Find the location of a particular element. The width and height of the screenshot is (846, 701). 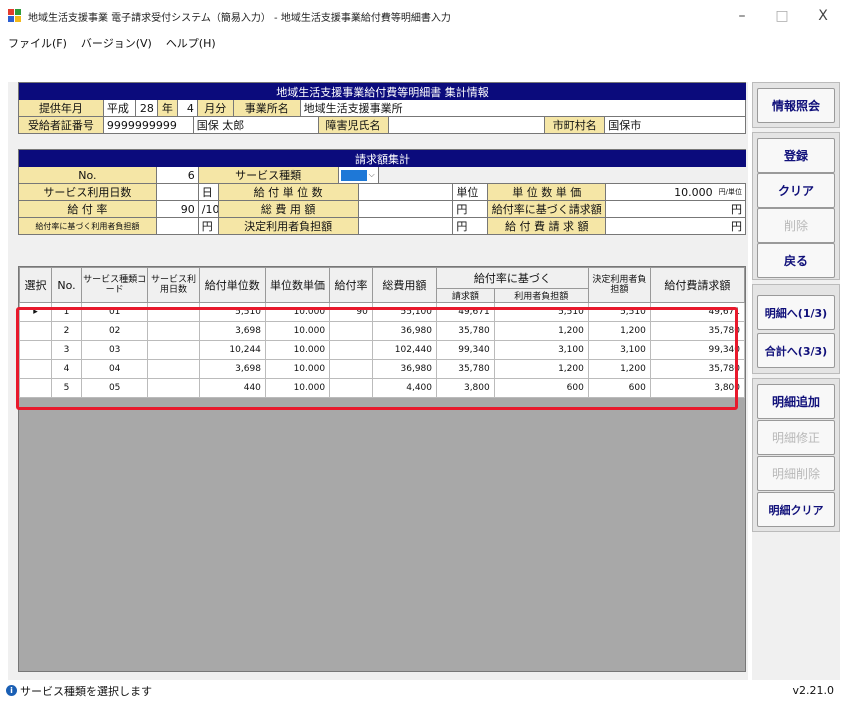

row-select-marker: ▸ is located at coordinates (36, 312).